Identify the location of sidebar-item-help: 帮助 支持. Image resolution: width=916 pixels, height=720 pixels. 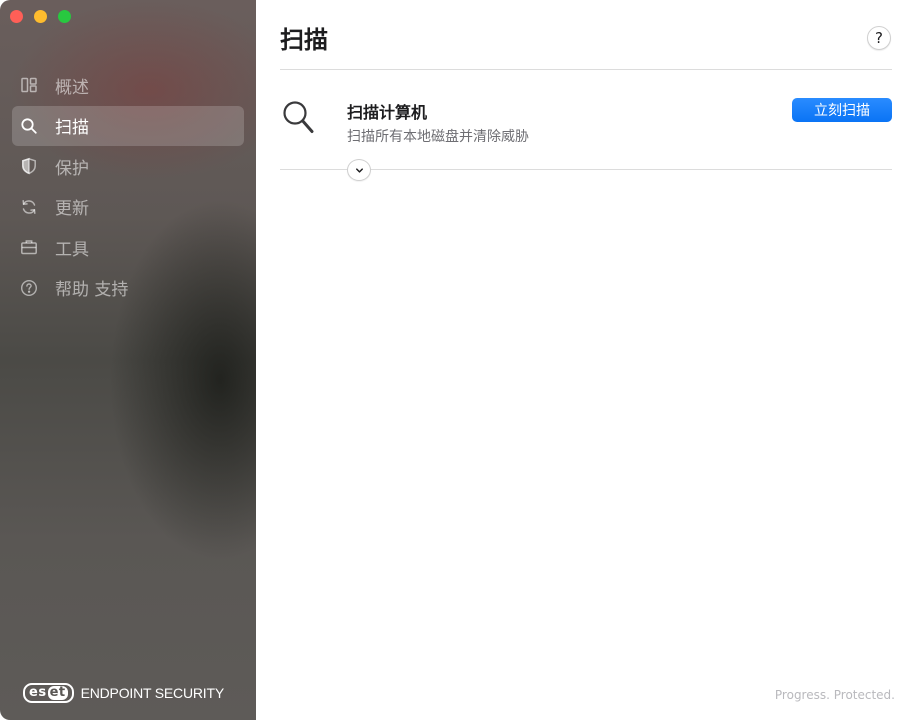
(128, 288).